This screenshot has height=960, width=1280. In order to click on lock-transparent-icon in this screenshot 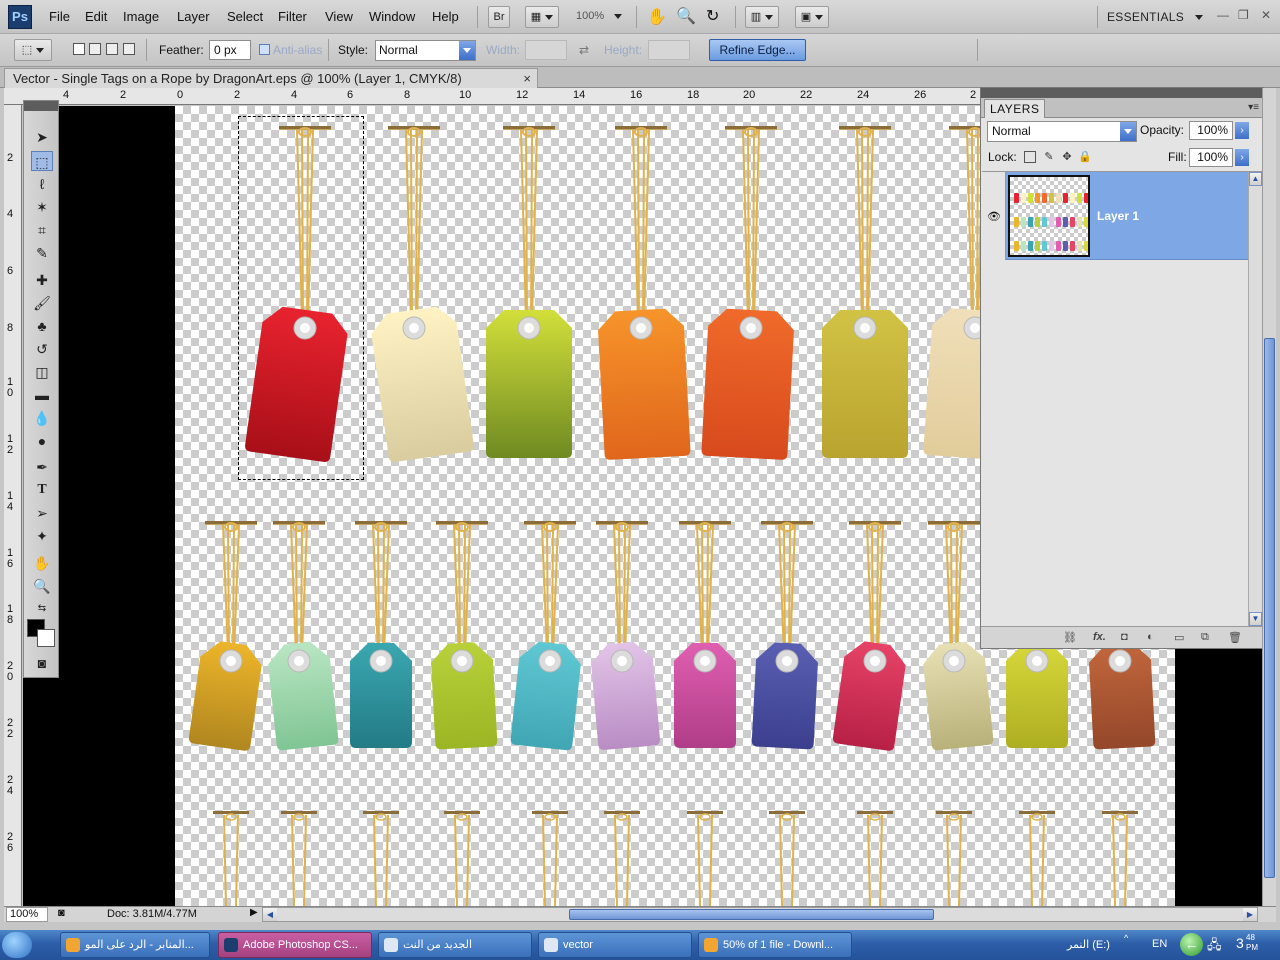, I will do `click(1030, 157)`.